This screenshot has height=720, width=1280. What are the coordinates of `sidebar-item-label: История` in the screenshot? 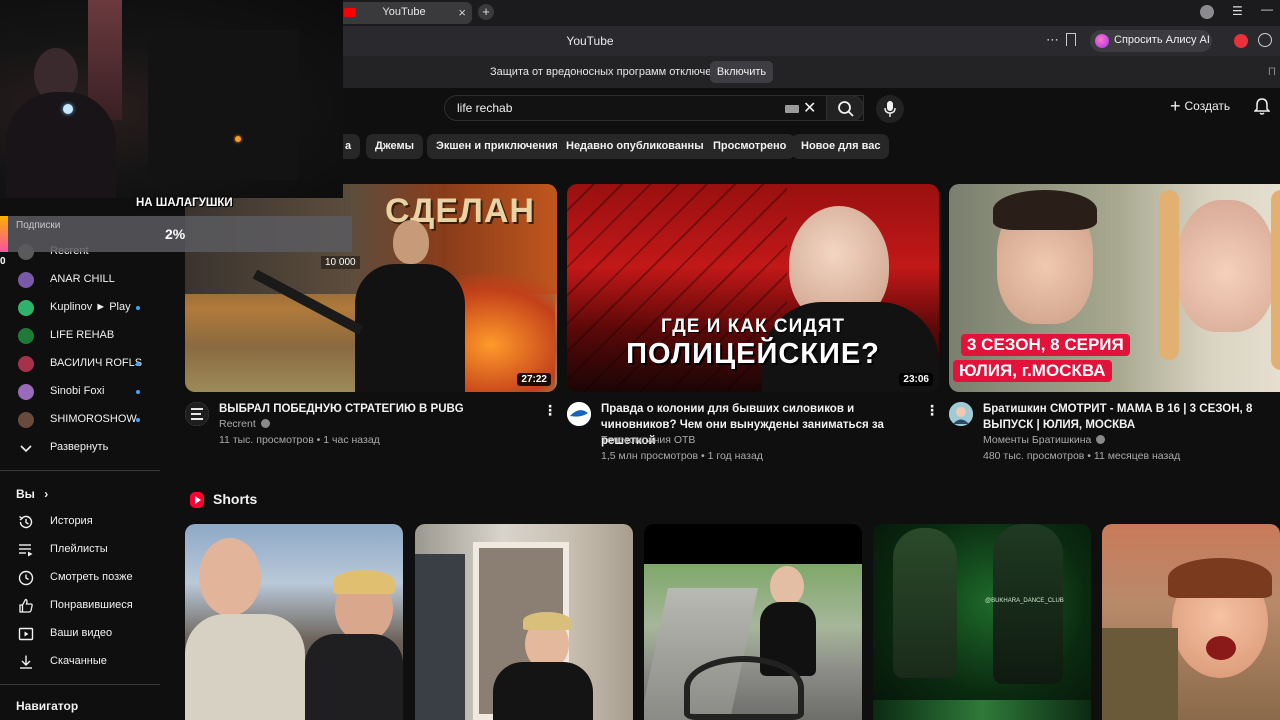 It's located at (71, 521).